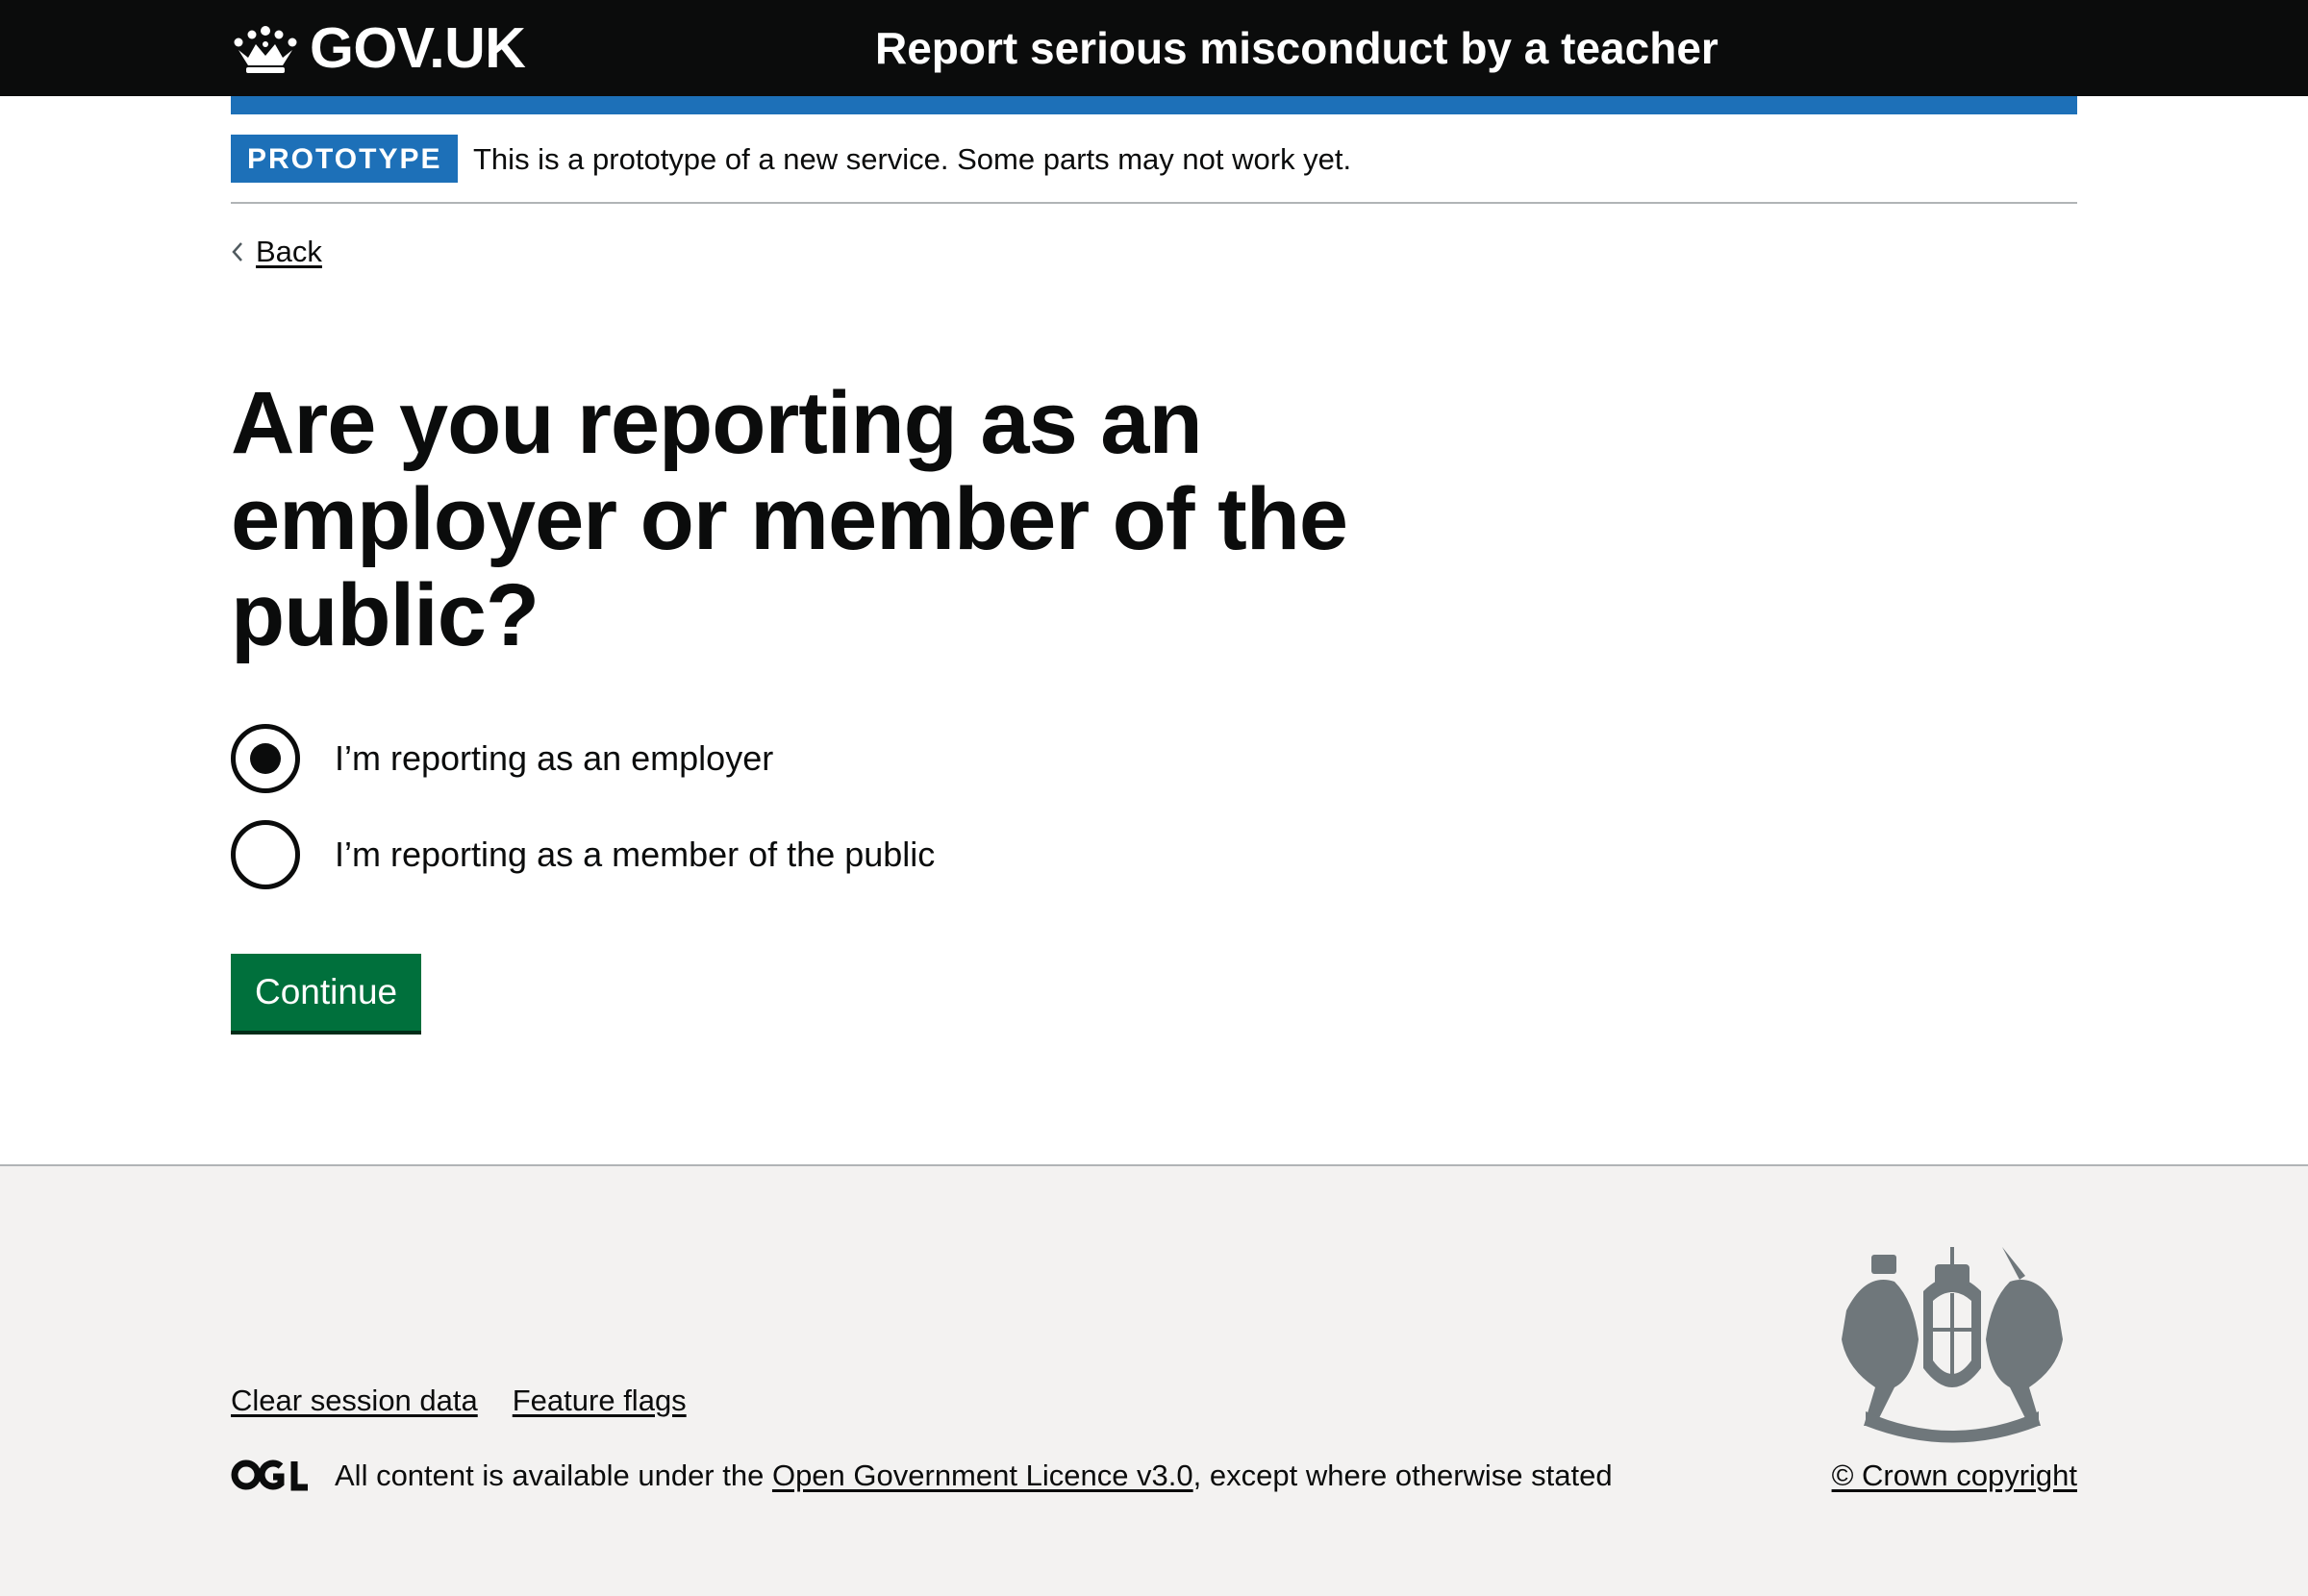 This screenshot has width=2308, height=1596. What do you see at coordinates (1403, 1475) in the screenshot?
I see `licence-suffix: , except where otherwise stated` at bounding box center [1403, 1475].